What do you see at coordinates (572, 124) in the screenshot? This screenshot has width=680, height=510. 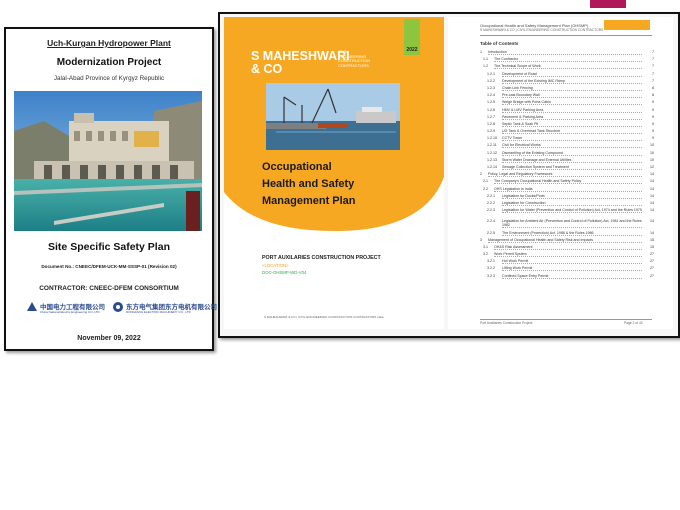 I see `toc-entry-text: Septic Tank & Soak Pit` at bounding box center [572, 124].